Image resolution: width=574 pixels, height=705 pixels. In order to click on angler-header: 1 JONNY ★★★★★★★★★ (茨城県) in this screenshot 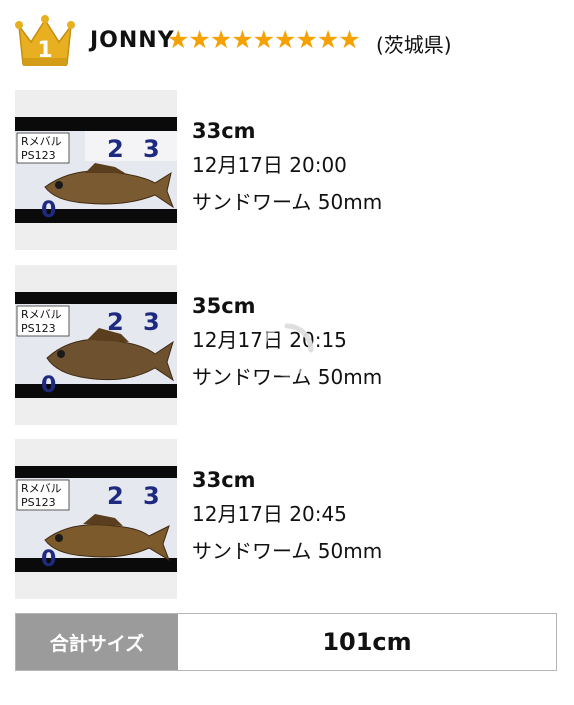, I will do `click(287, 41)`.